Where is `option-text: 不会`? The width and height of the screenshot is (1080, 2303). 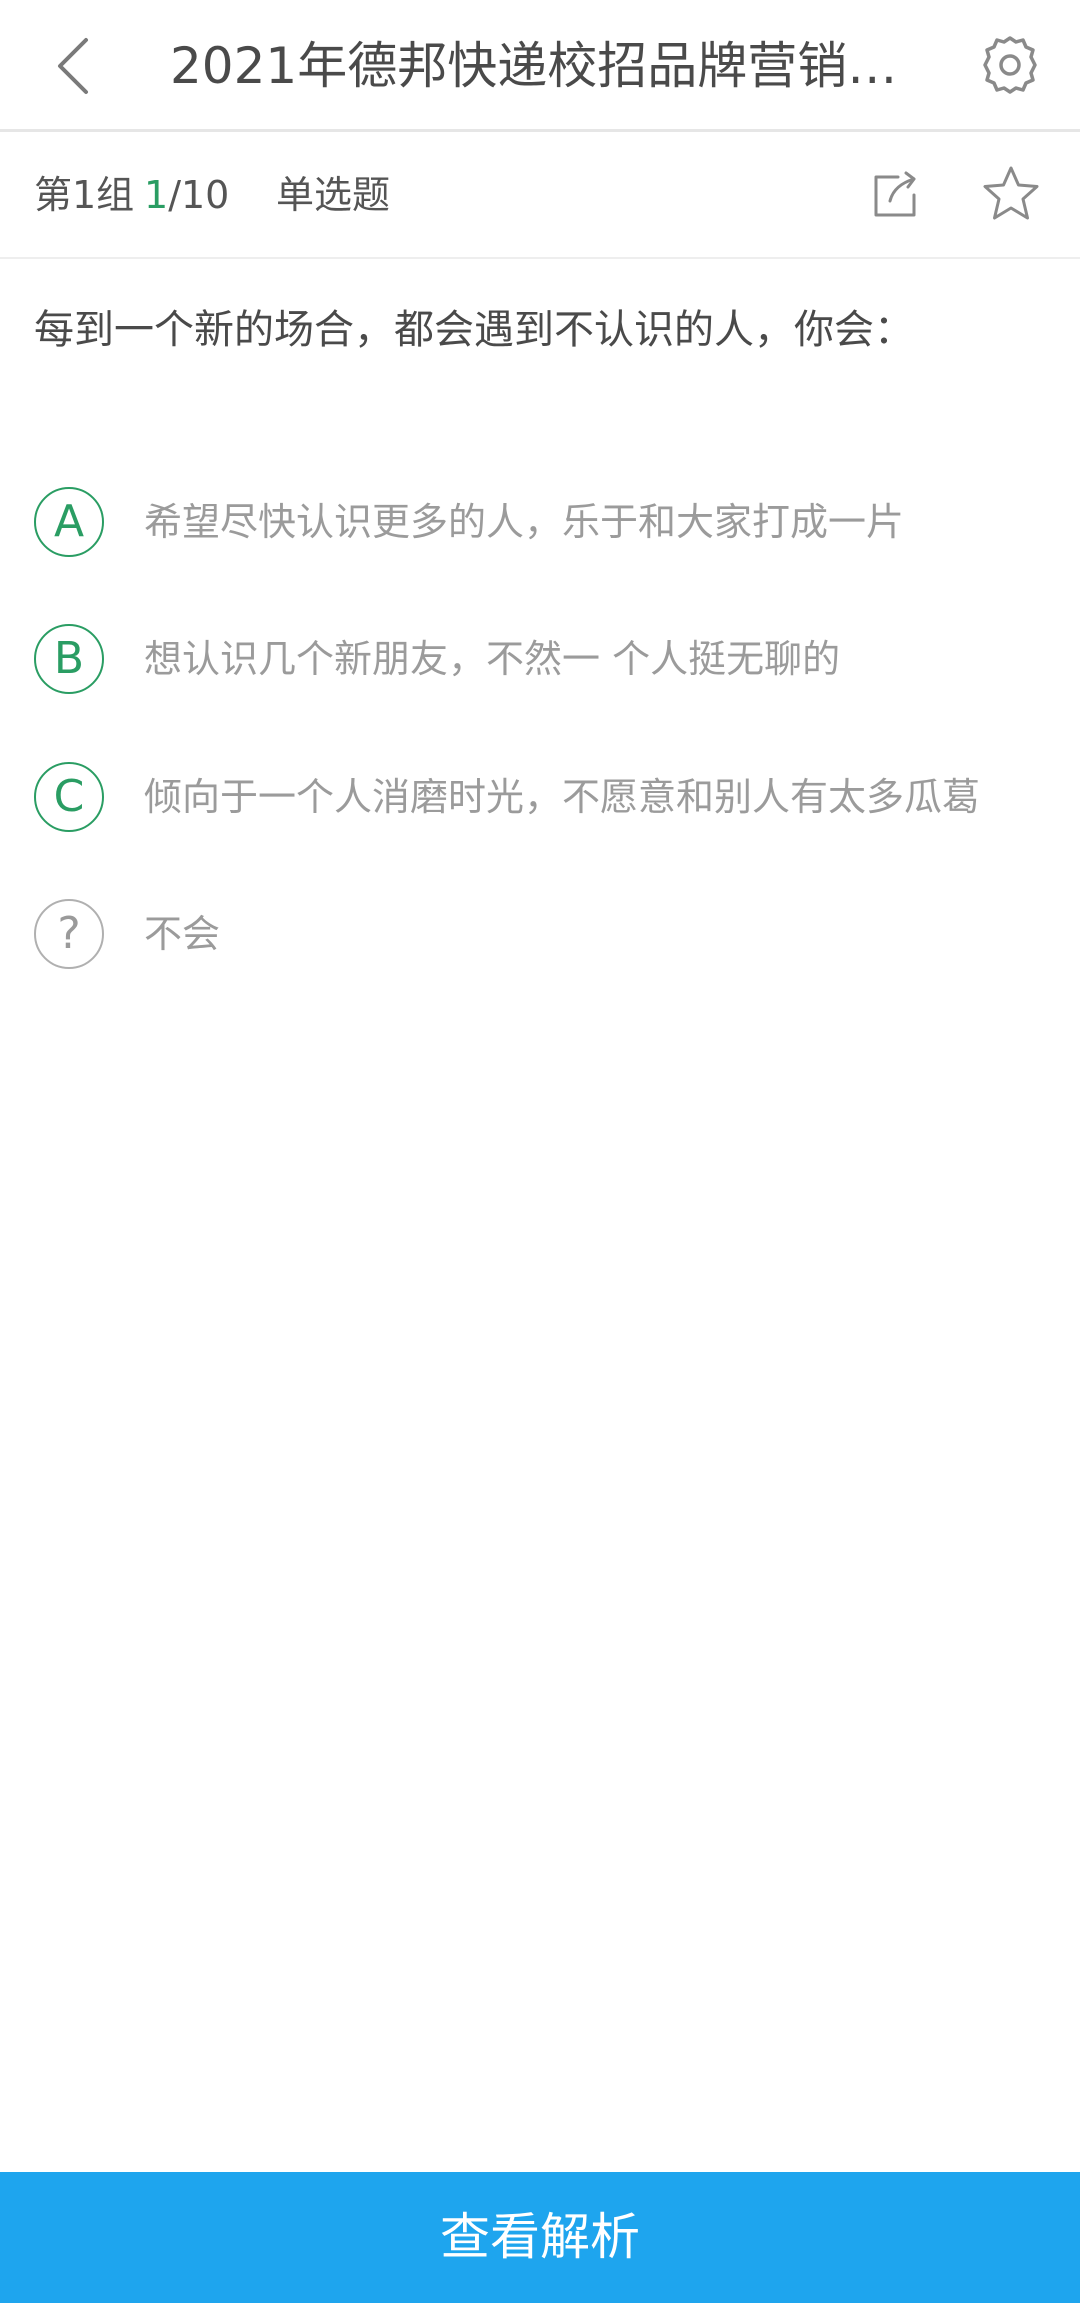
option-text: 不会 is located at coordinates (182, 934).